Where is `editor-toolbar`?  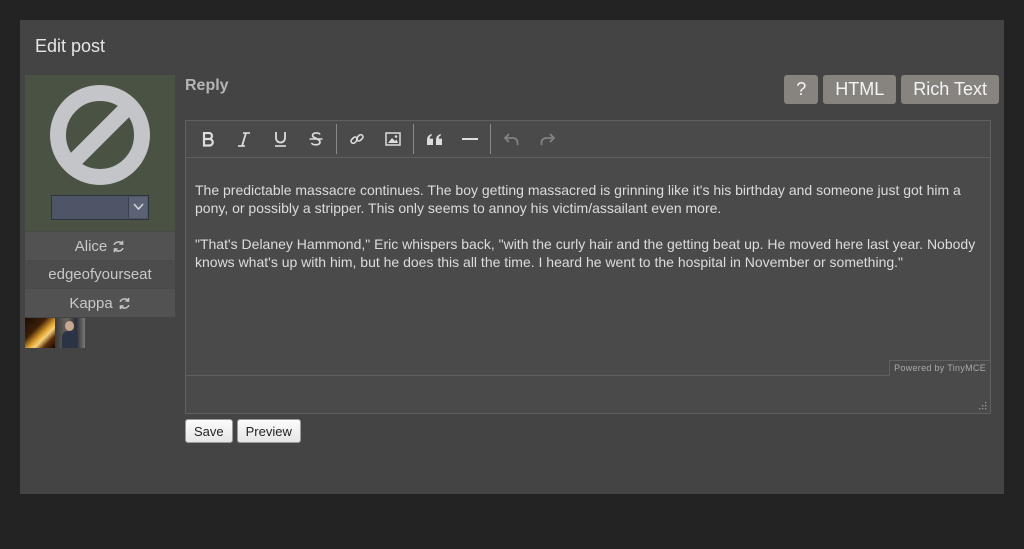
editor-toolbar is located at coordinates (588, 139).